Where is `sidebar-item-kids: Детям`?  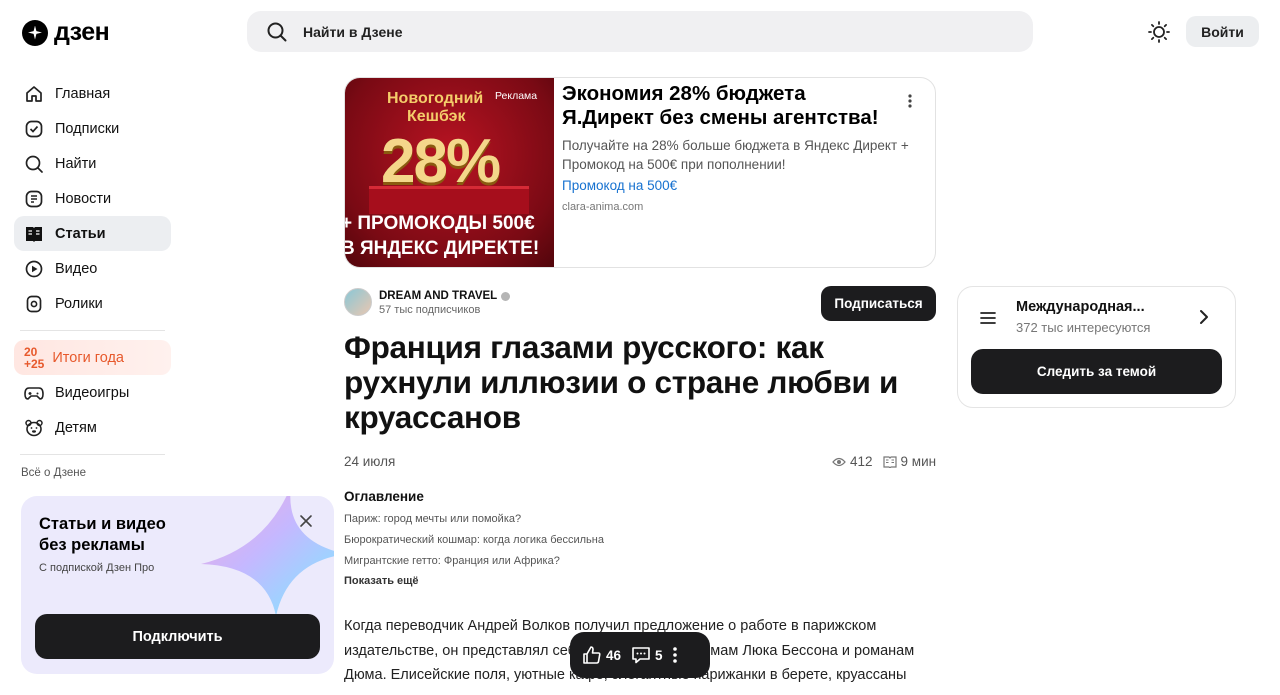
sidebar-item-kids: Детям is located at coordinates (92, 427).